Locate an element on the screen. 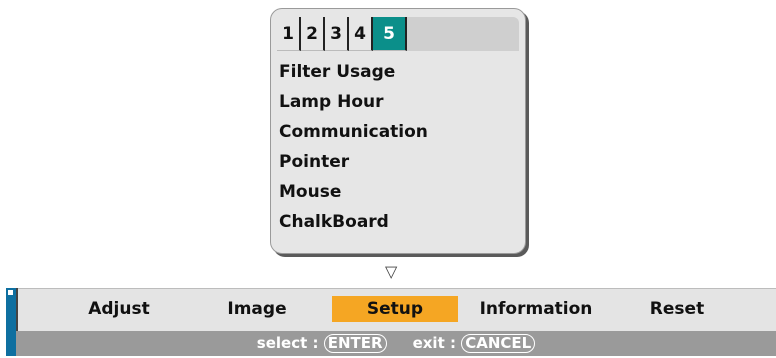  main-menu-setup: Setup is located at coordinates (395, 309).